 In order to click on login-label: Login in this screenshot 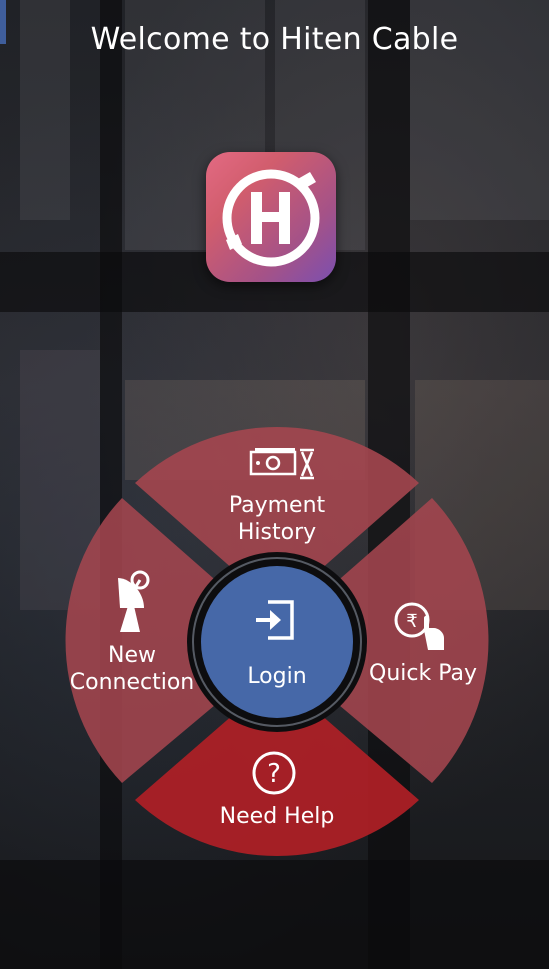, I will do `click(277, 676)`.